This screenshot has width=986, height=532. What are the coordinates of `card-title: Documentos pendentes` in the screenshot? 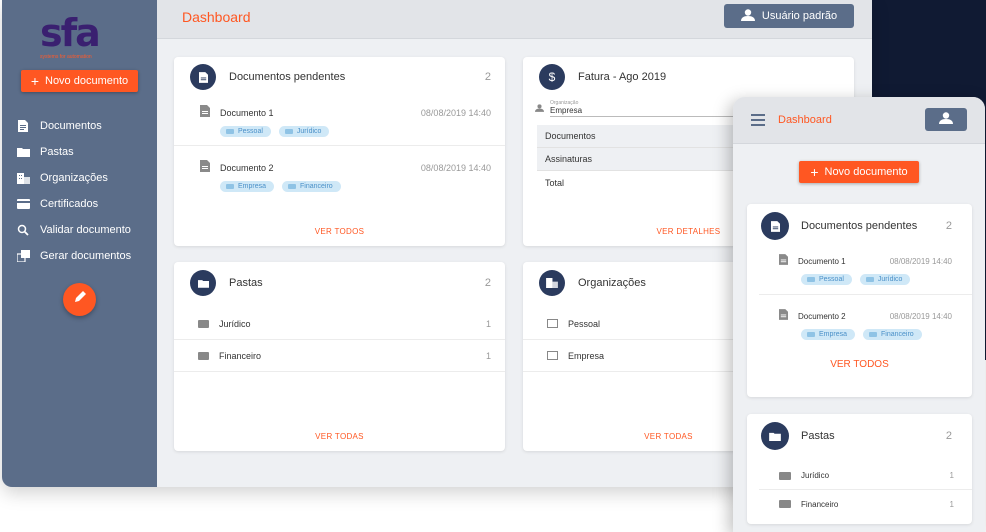 It's located at (859, 226).